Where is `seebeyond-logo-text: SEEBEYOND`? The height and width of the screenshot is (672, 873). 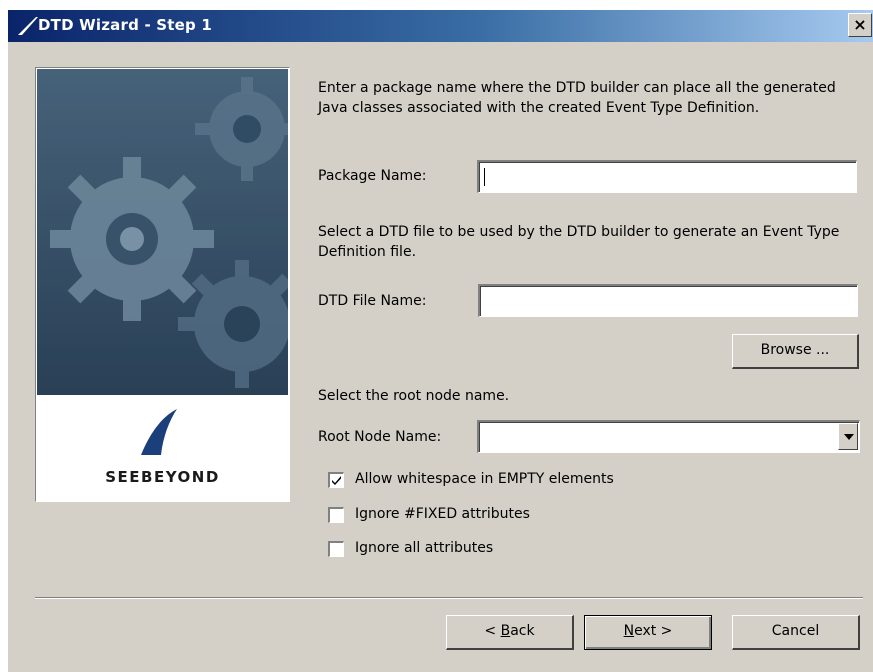
seebeyond-logo-text: SEEBEYOND is located at coordinates (162, 477).